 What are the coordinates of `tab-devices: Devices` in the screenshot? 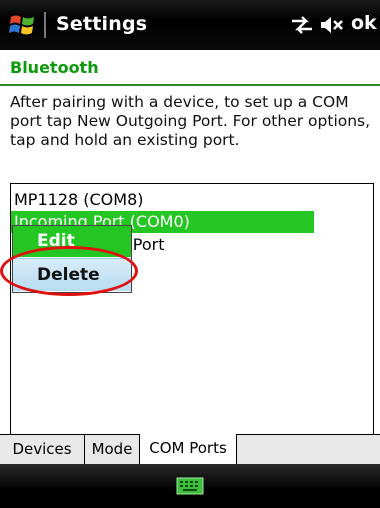 It's located at (42, 449).